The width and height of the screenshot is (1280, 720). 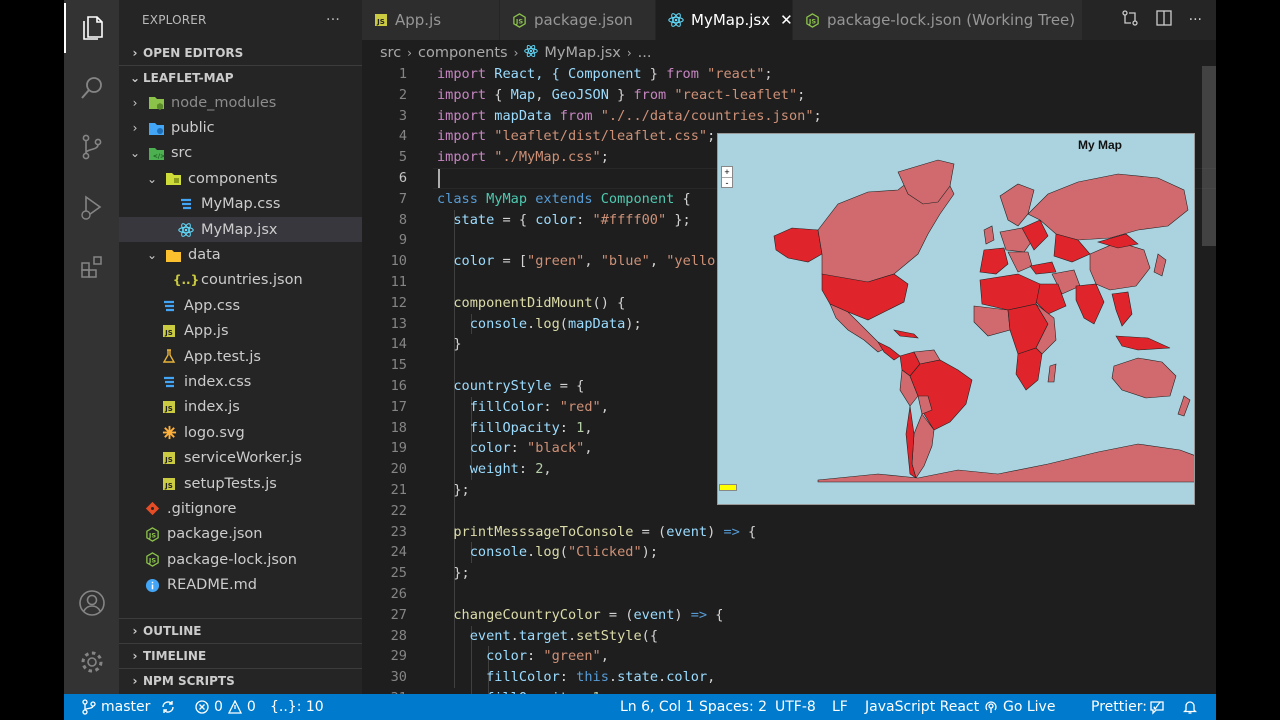 What do you see at coordinates (1195, 20) in the screenshot?
I see `more-editor-actions-button: ···` at bounding box center [1195, 20].